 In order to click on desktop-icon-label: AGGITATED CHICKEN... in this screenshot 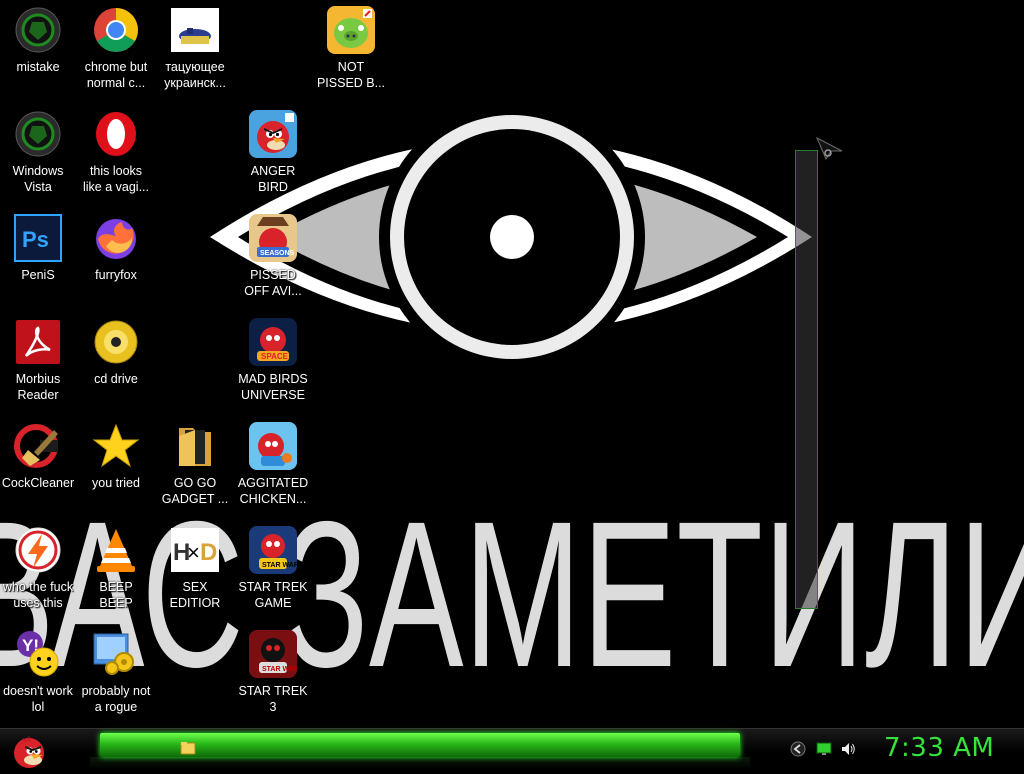, I will do `click(273, 491)`.